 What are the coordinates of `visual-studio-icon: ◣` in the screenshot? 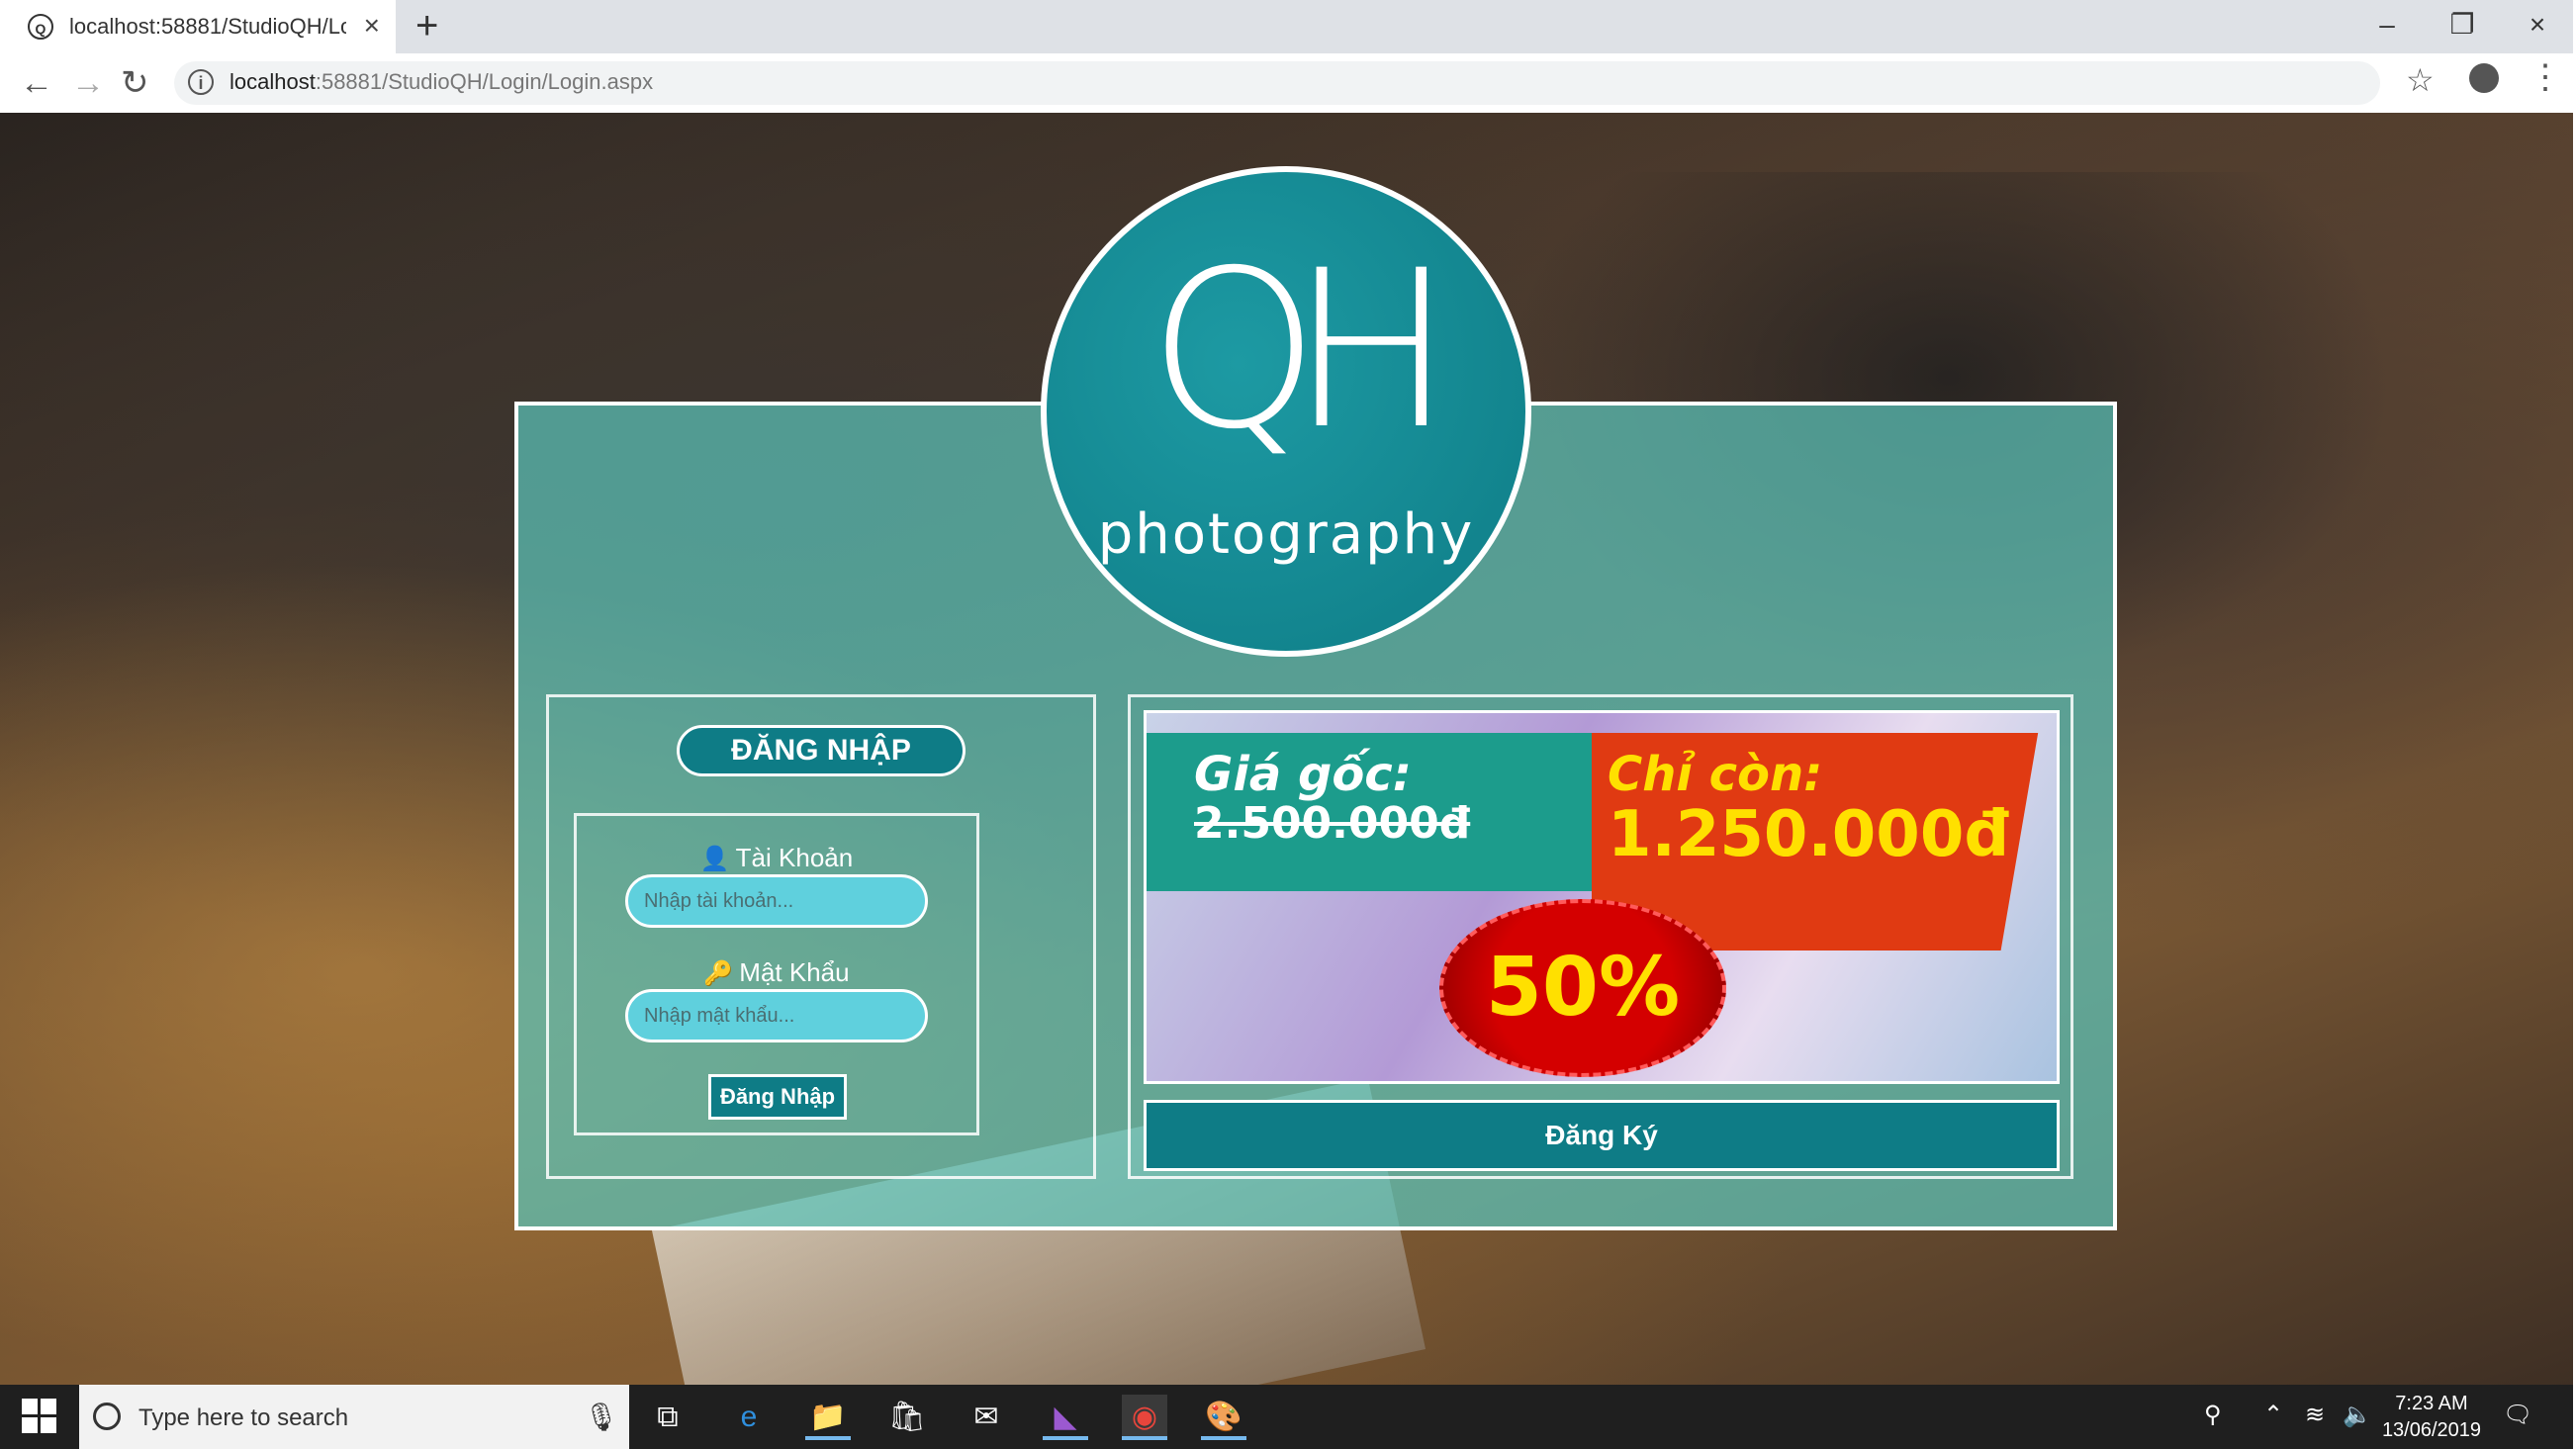 It's located at (1065, 1417).